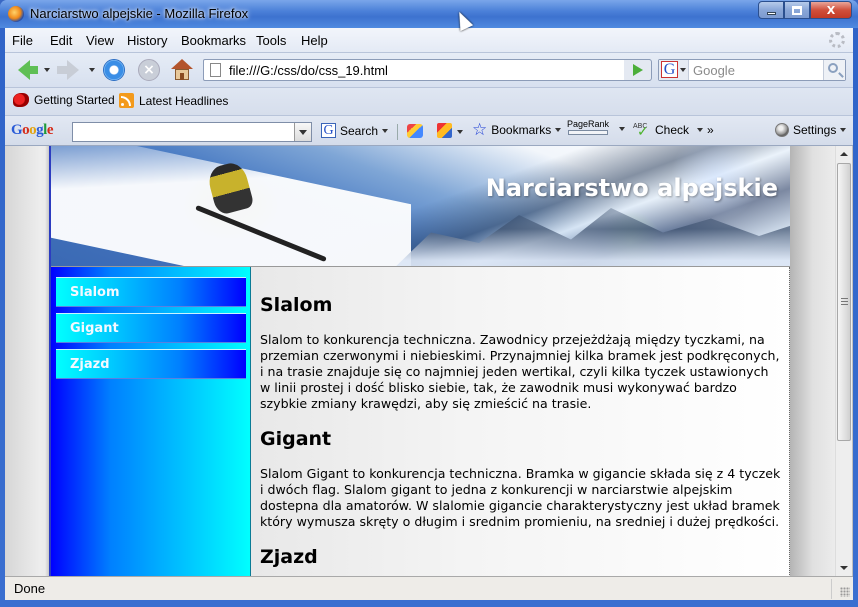 The image size is (858, 607). Describe the element at coordinates (213, 40) in the screenshot. I see `menu-bookmarks: Bookmarks` at that location.